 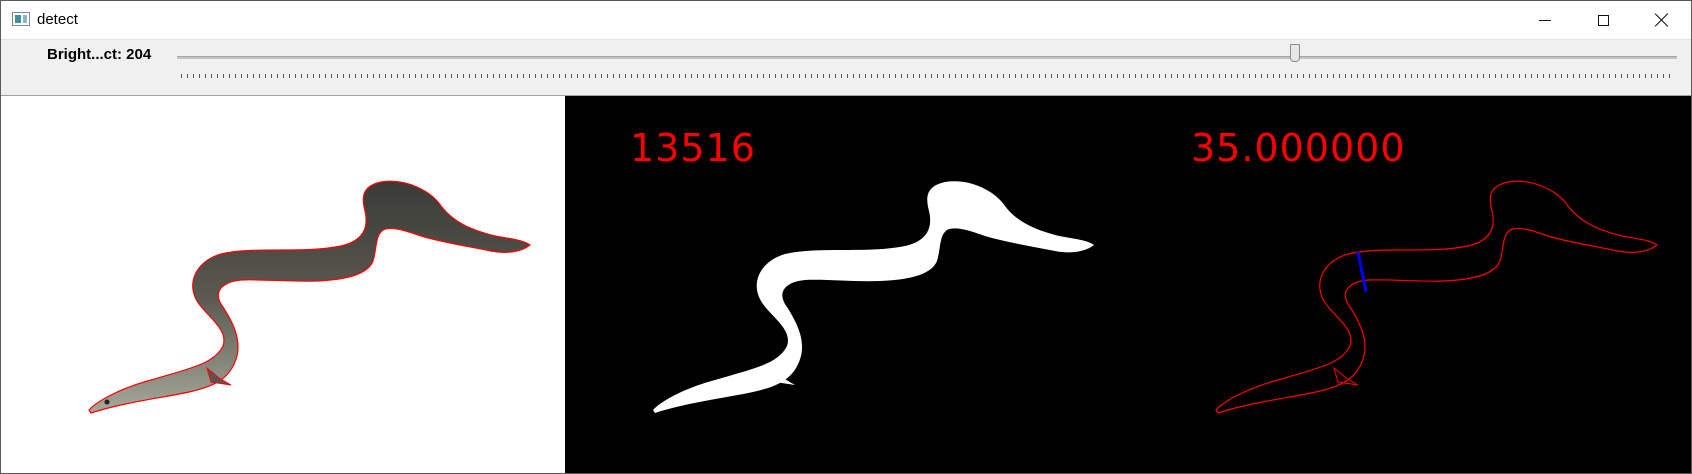 What do you see at coordinates (1437, 297) in the screenshot?
I see `eel-contour` at bounding box center [1437, 297].